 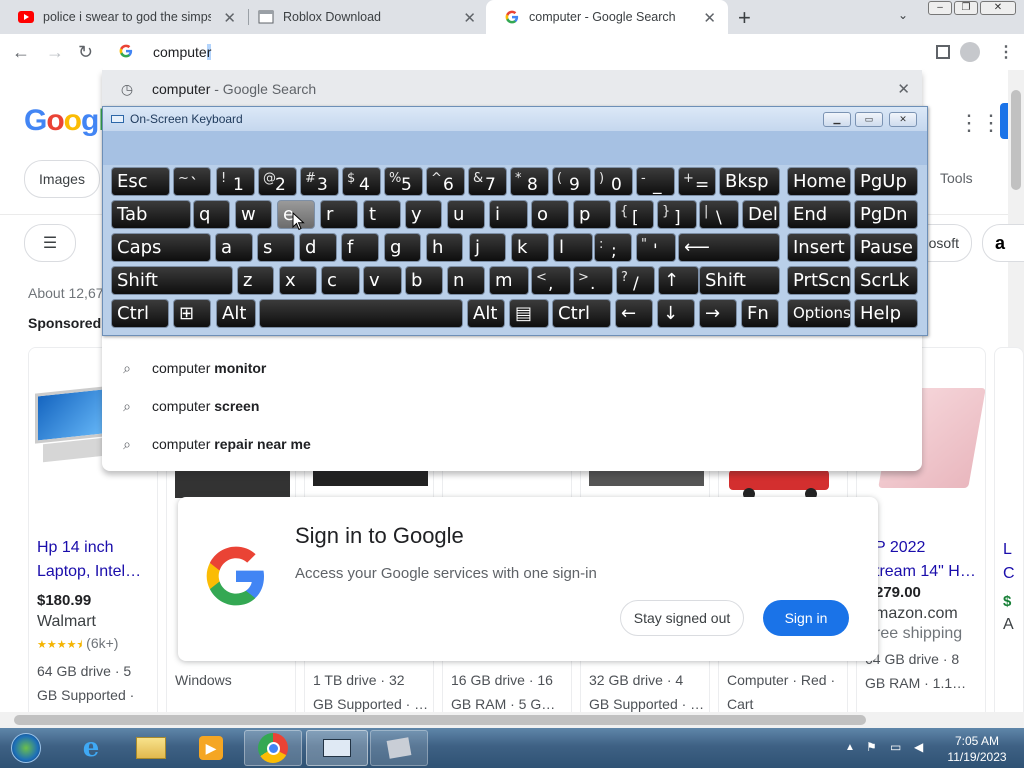 I want to click on minimize-button: –, so click(x=940, y=8).